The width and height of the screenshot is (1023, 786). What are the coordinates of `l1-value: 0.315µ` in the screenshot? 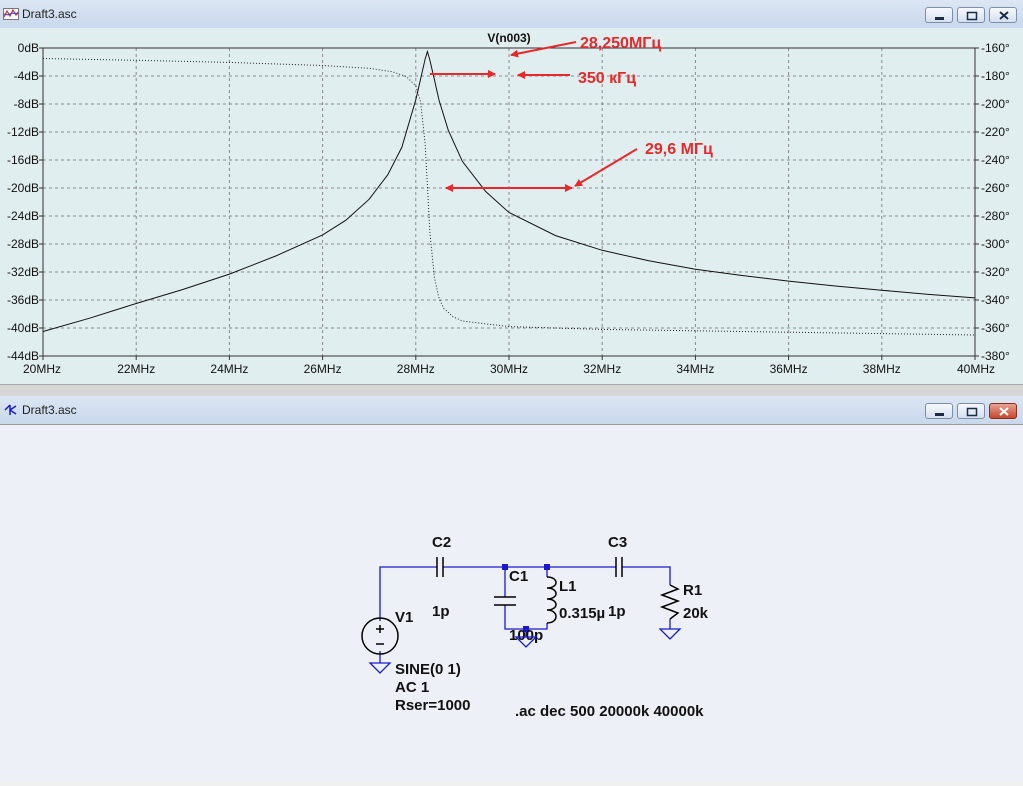 It's located at (582, 613).